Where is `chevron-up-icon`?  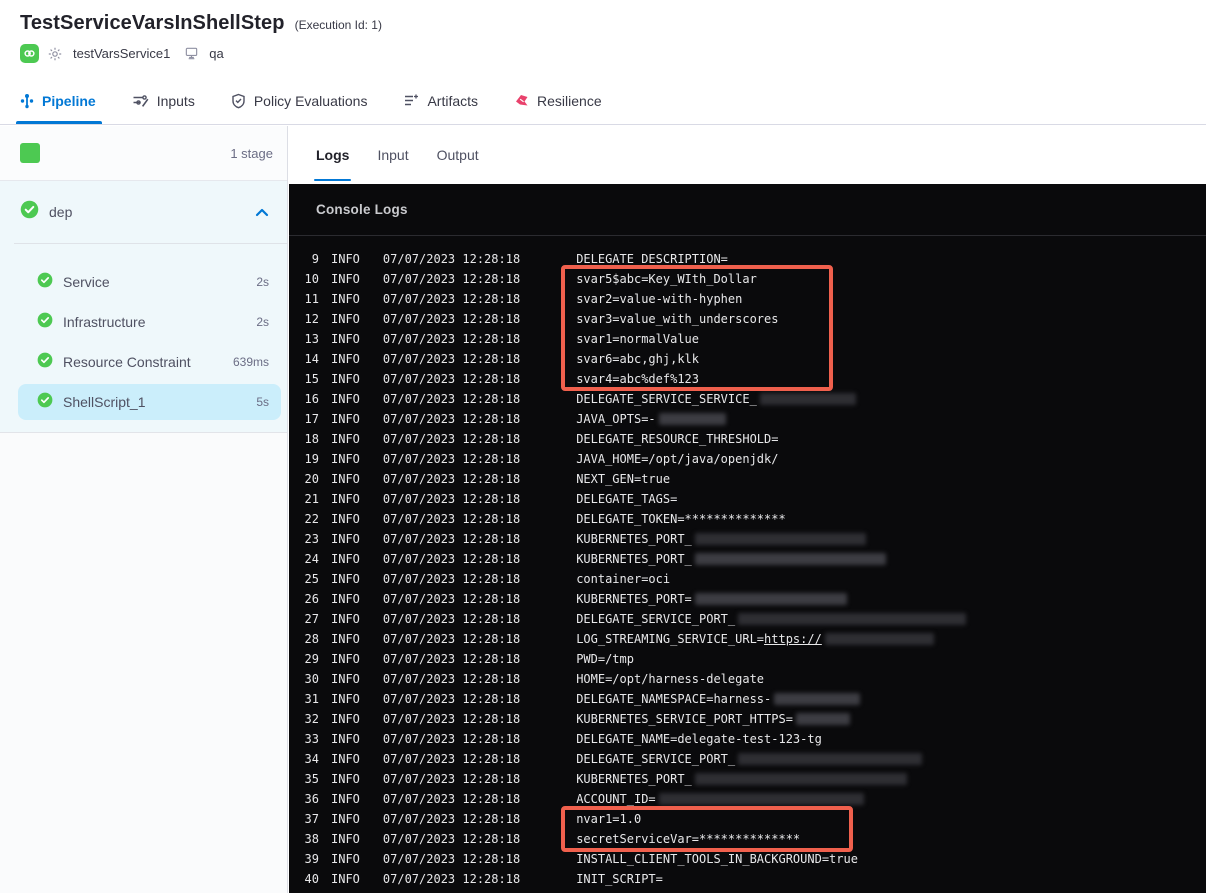
chevron-up-icon is located at coordinates (262, 212).